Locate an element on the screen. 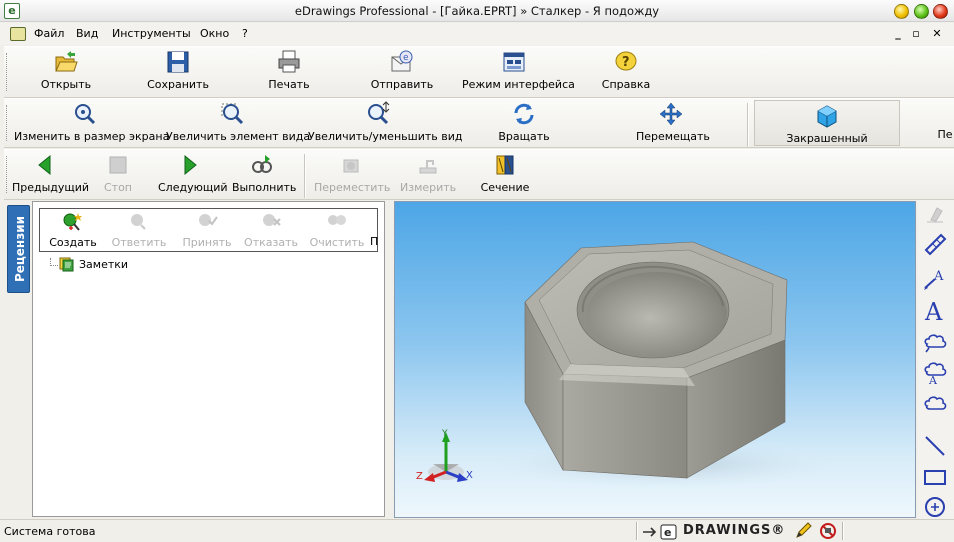 This screenshot has width=954, height=542. status-separator is located at coordinates (843, 531).